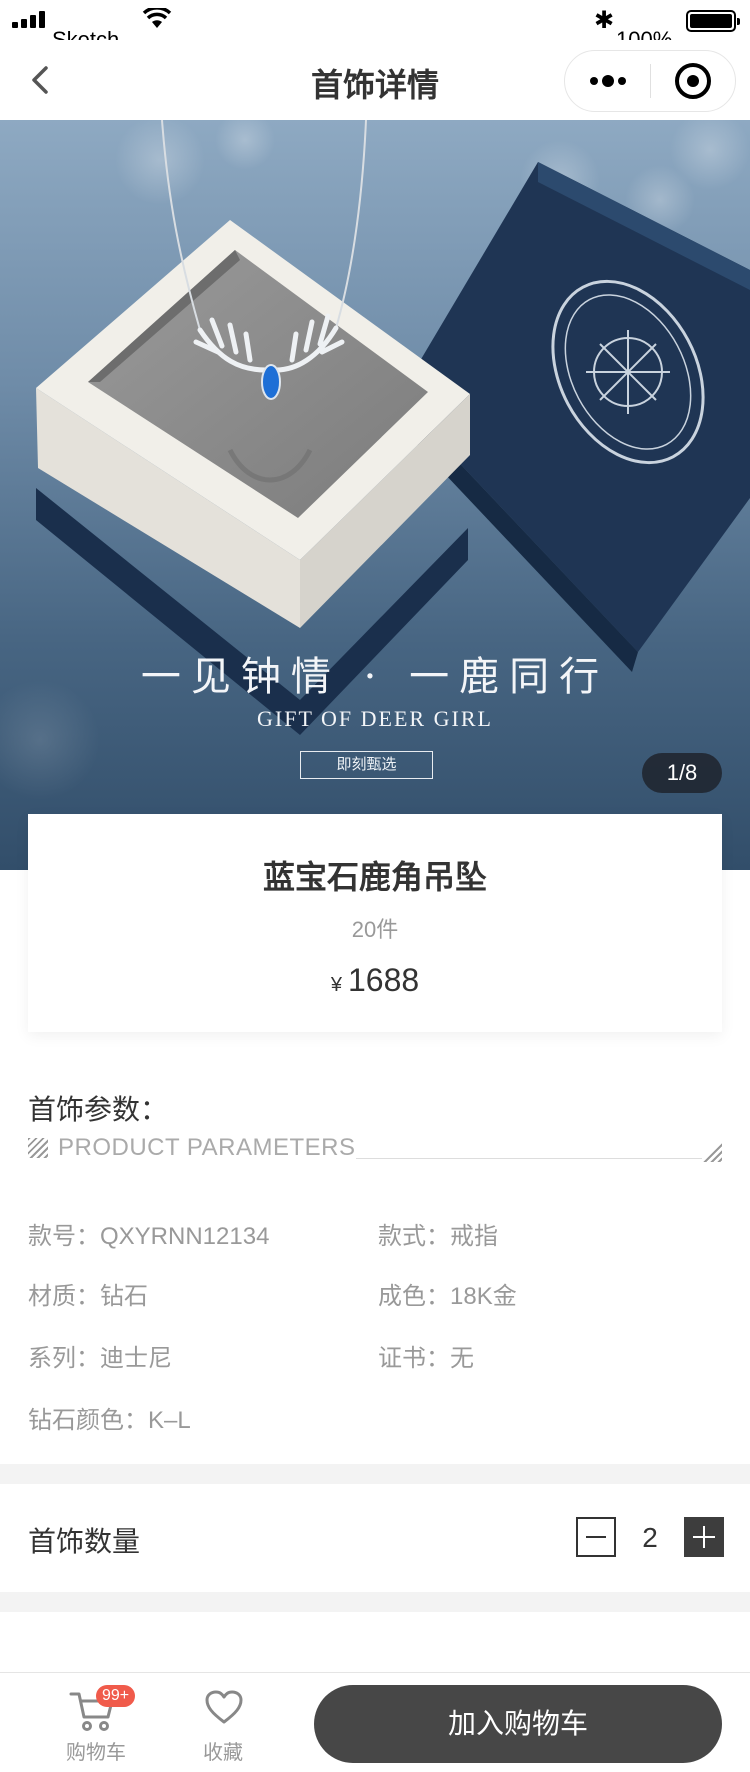 This screenshot has width=750, height=1772. I want to click on product-stock: 20件, so click(375, 929).